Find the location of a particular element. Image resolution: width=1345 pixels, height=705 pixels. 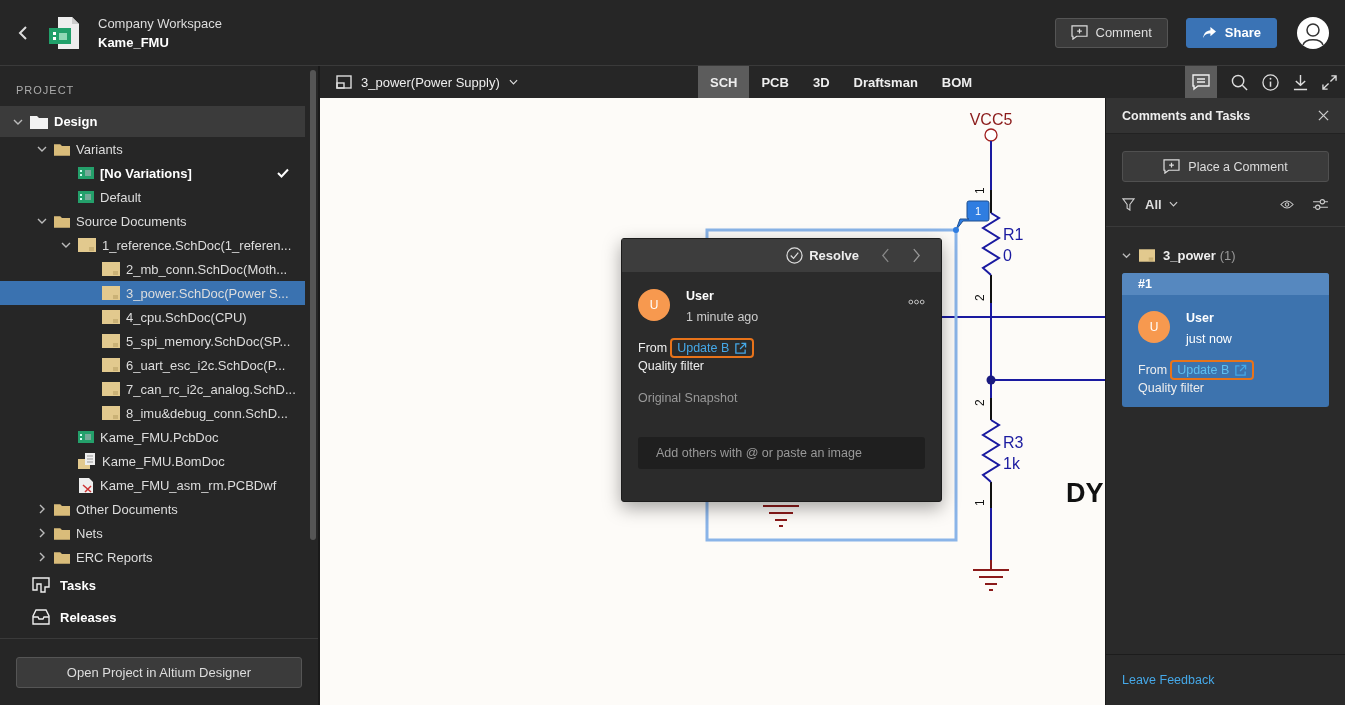

place-comment-button: Place a Comment is located at coordinates (1225, 166).